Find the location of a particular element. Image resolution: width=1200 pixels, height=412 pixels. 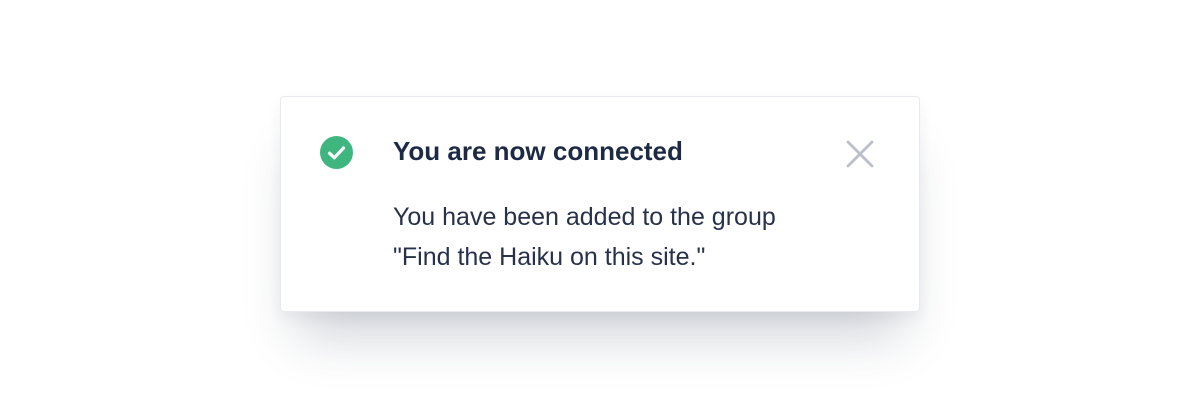

close-icon is located at coordinates (860, 154).